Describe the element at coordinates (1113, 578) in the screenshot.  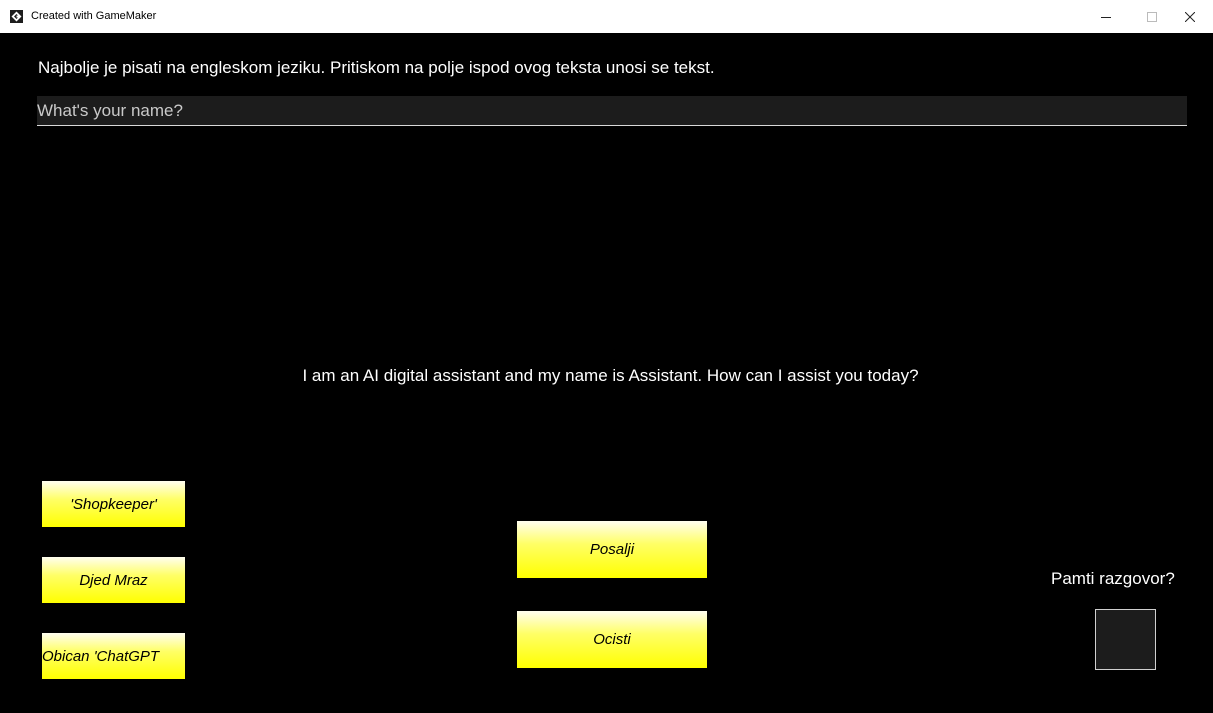
I see `remember-conversation-label: Pamti razgovor?` at that location.